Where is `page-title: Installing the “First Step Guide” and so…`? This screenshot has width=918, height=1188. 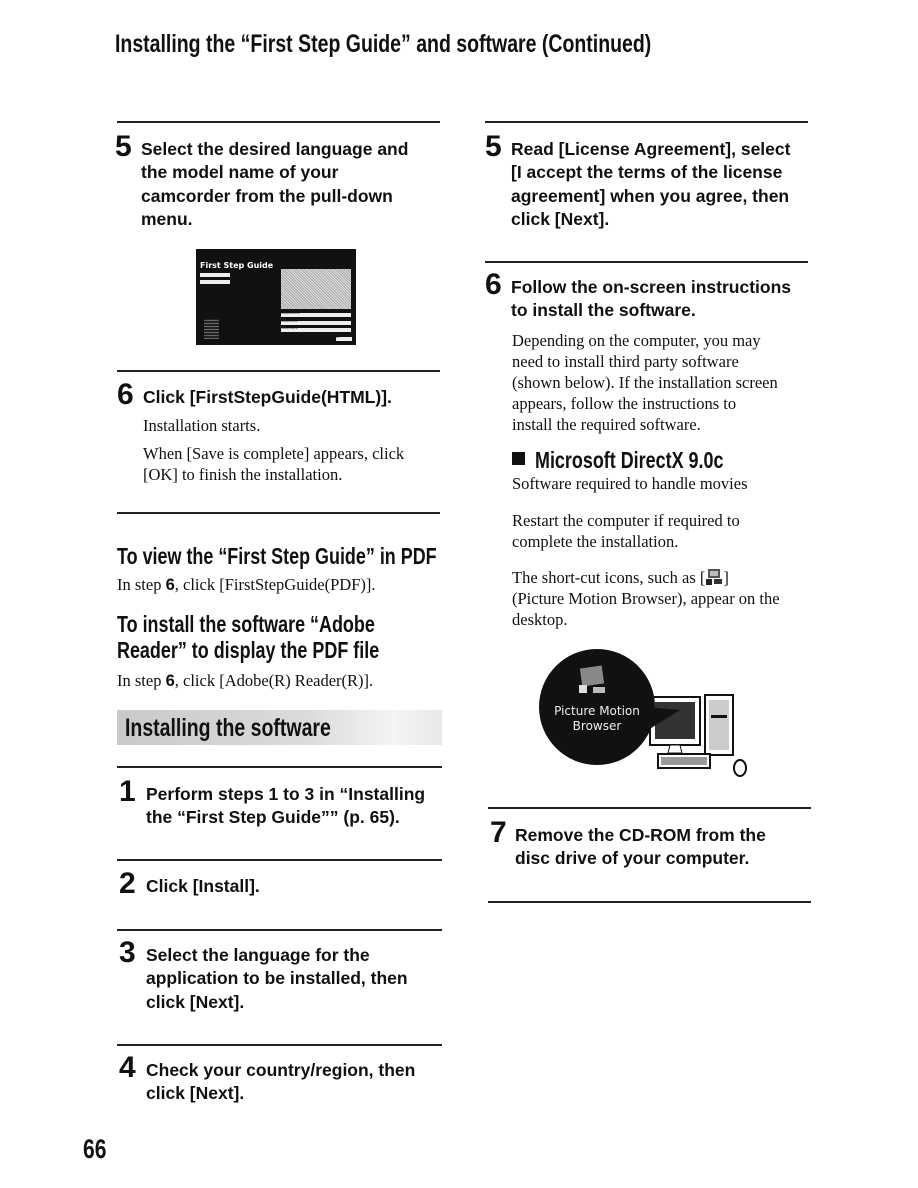
page-title: Installing the “First Step Guide” and so… is located at coordinates (383, 44).